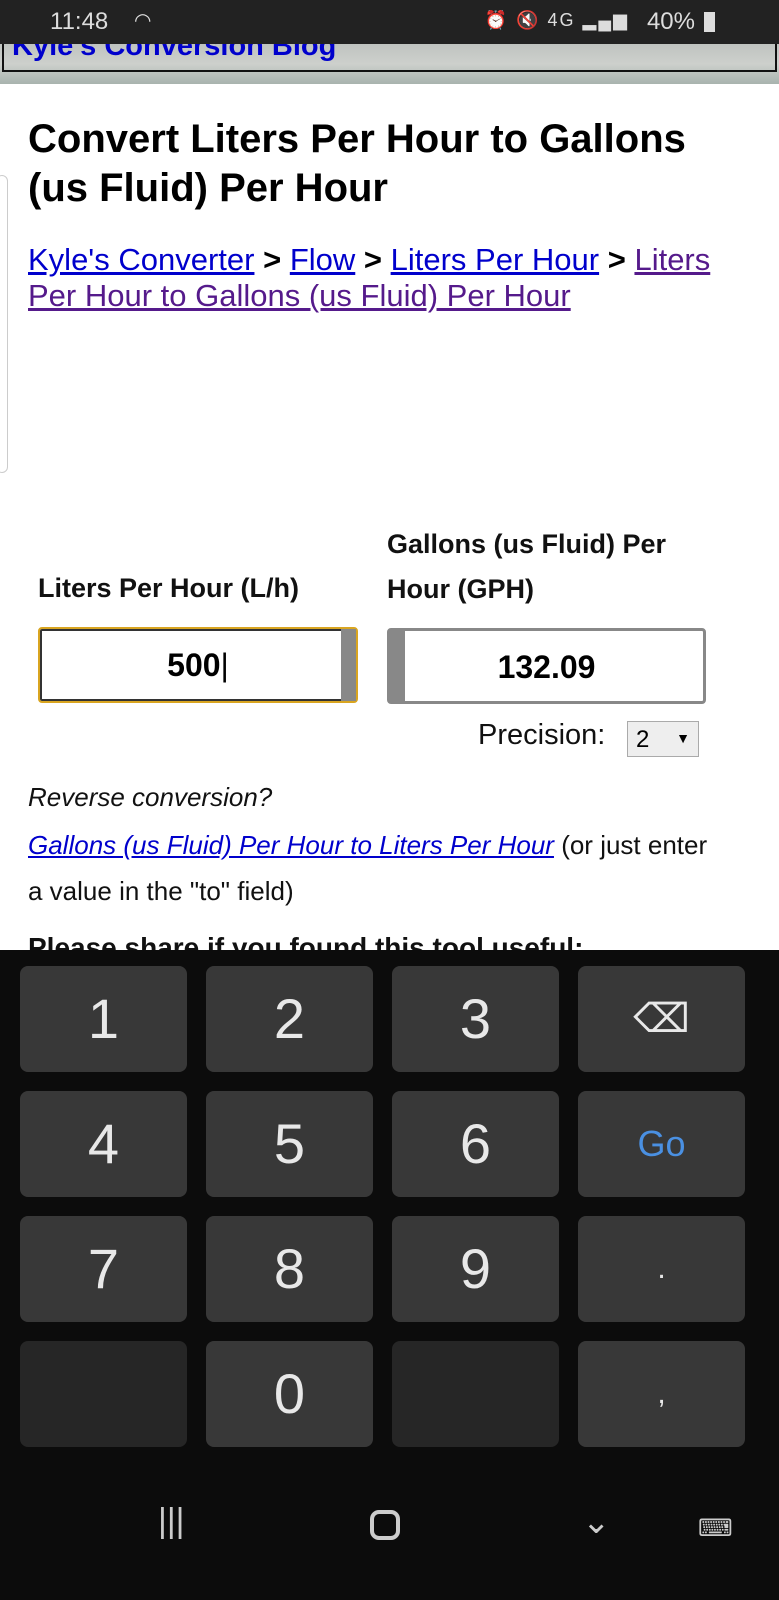  I want to click on keyboard-icon: ⌨, so click(715, 1528).